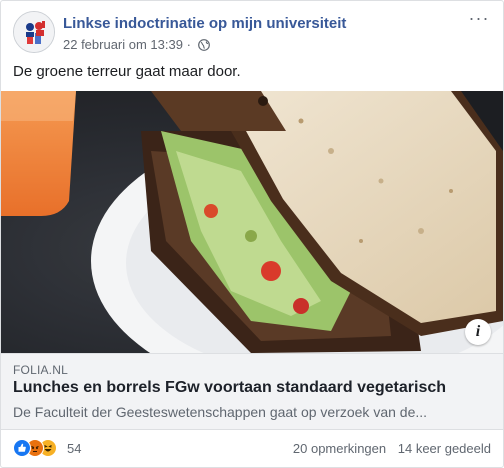 Image resolution: width=504 pixels, height=468 pixels. Describe the element at coordinates (252, 448) in the screenshot. I see `post-footer: 54 20 opmerkingen 14 keer gedeeld` at that location.